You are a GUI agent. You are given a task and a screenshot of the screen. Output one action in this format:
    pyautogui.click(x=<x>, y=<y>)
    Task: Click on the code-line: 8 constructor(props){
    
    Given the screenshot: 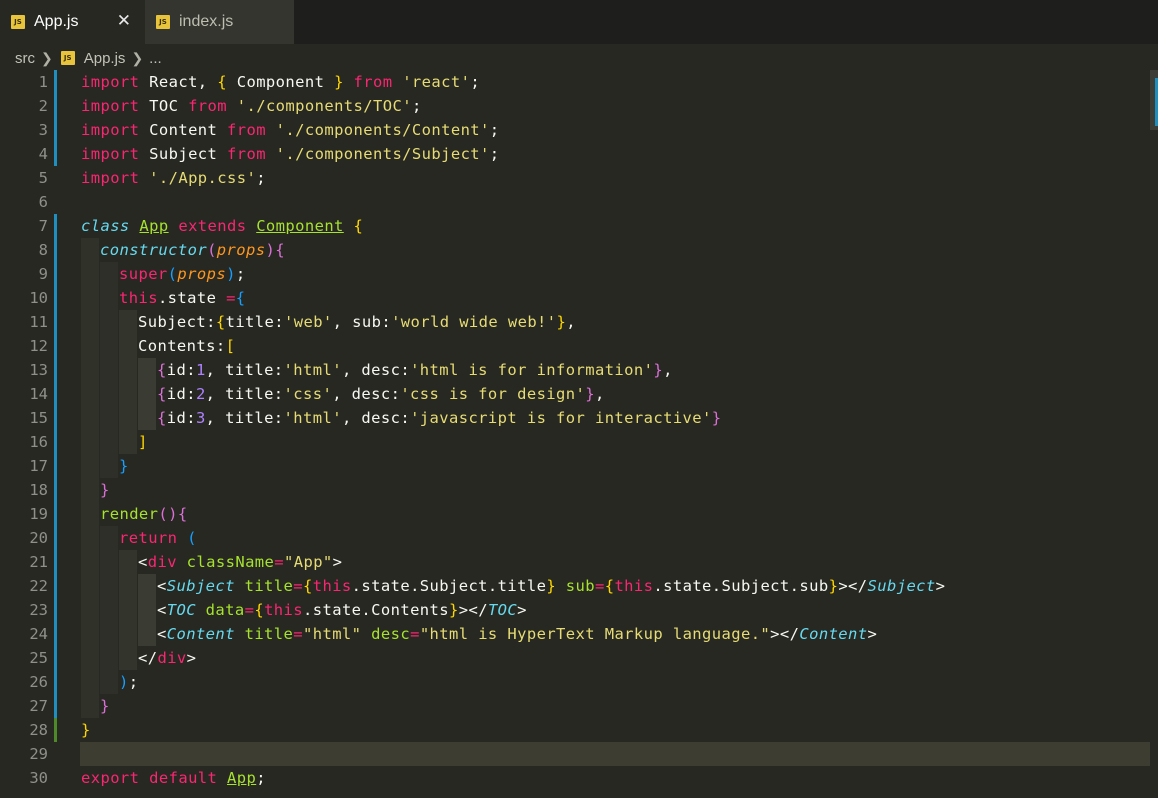 What is the action you would take?
    pyautogui.click(x=575, y=250)
    